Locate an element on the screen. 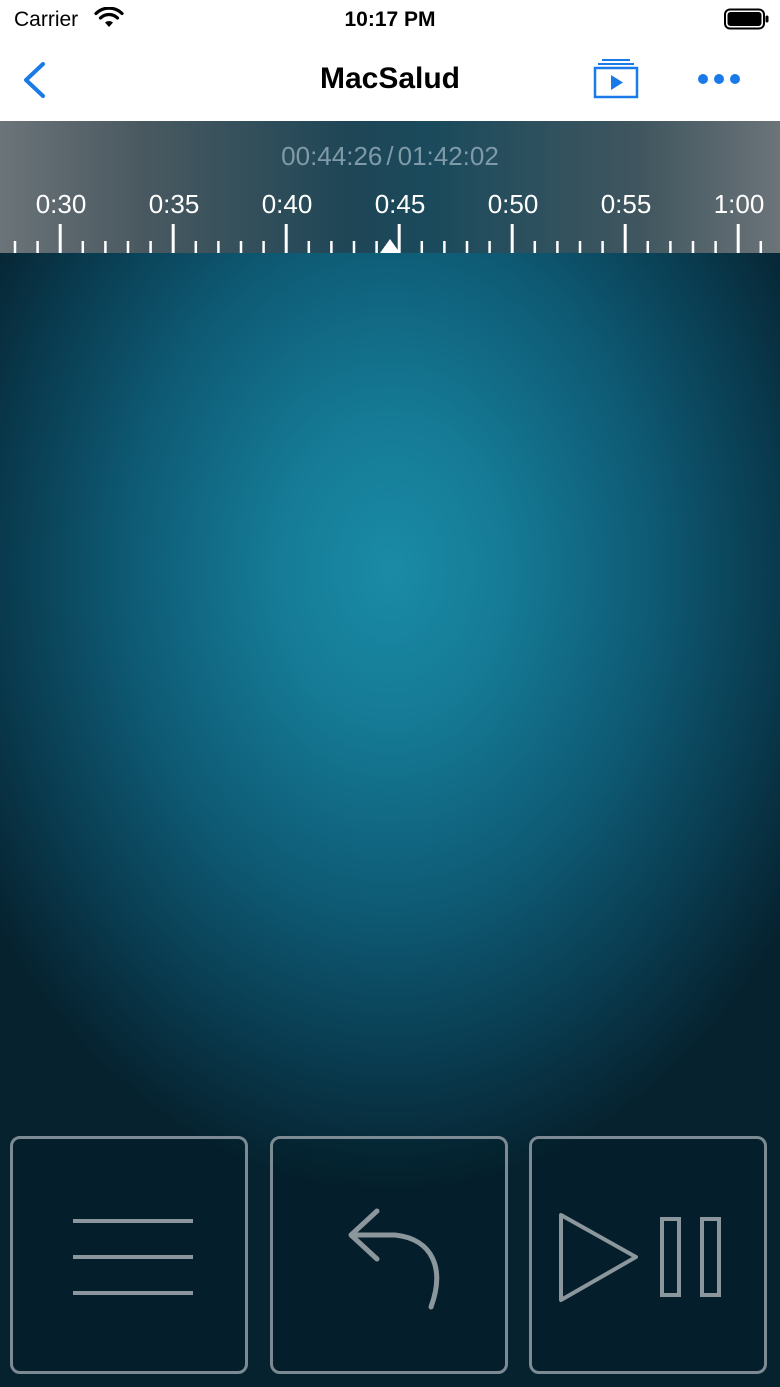 This screenshot has width=780, height=1387. navigation-bar: MacSalud is located at coordinates (390, 80).